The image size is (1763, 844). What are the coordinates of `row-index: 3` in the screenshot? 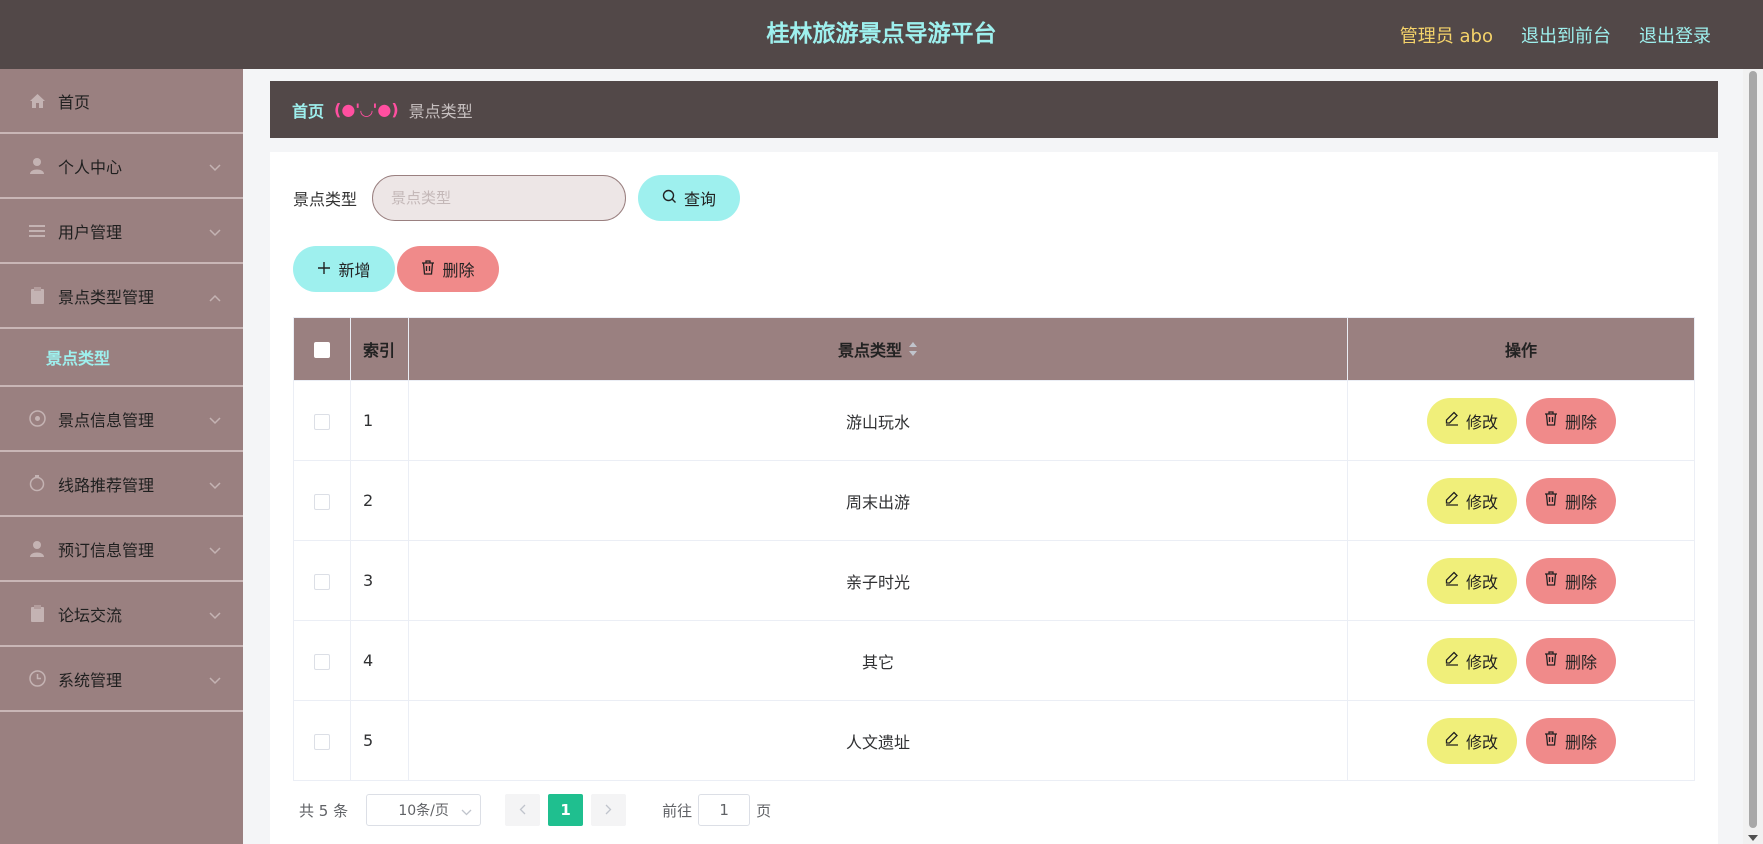 It's located at (379, 580).